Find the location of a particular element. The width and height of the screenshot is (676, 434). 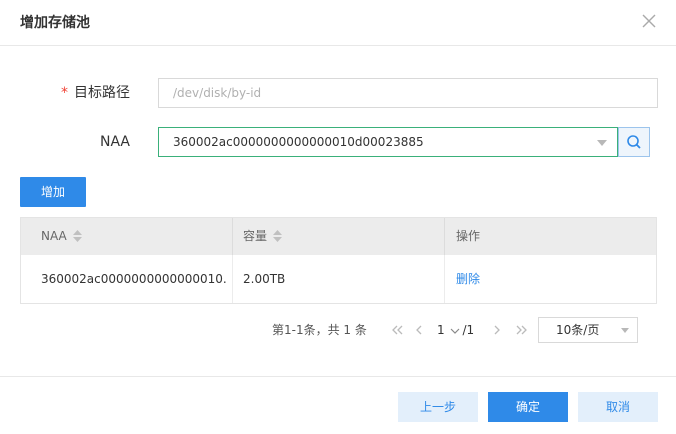

first-page-button is located at coordinates (397, 333).